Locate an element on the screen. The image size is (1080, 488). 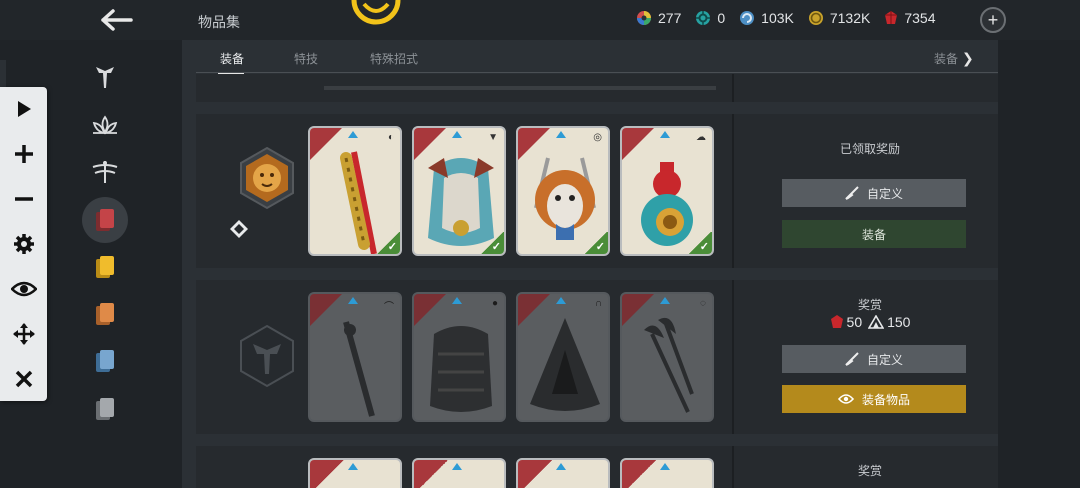
zoom-in-button is located at coordinates (23, 154).